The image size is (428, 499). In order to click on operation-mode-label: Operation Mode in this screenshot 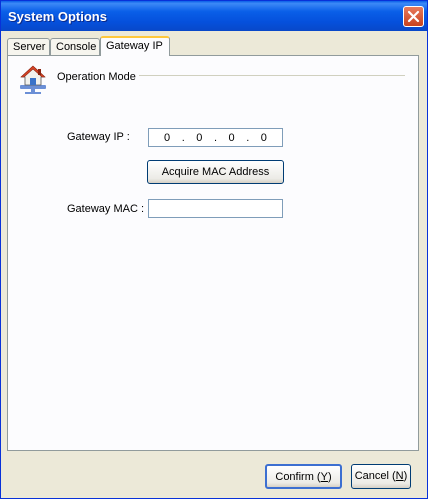, I will do `click(96, 77)`.